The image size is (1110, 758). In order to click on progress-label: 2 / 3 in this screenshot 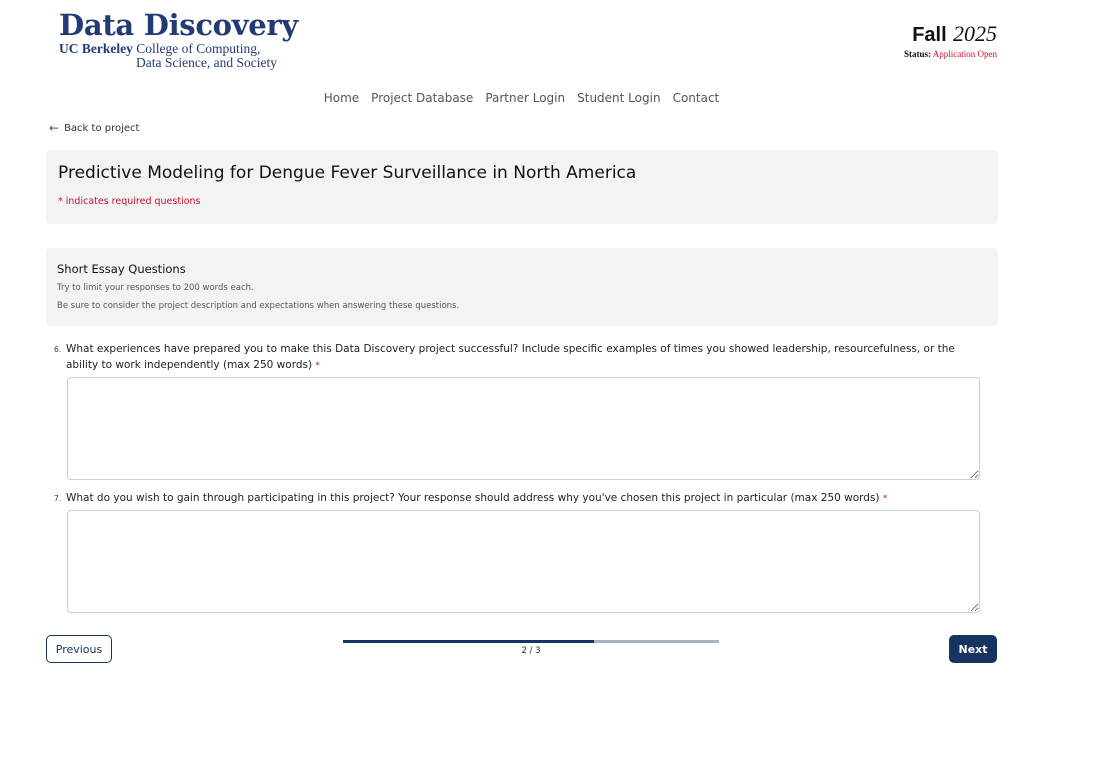, I will do `click(531, 651)`.